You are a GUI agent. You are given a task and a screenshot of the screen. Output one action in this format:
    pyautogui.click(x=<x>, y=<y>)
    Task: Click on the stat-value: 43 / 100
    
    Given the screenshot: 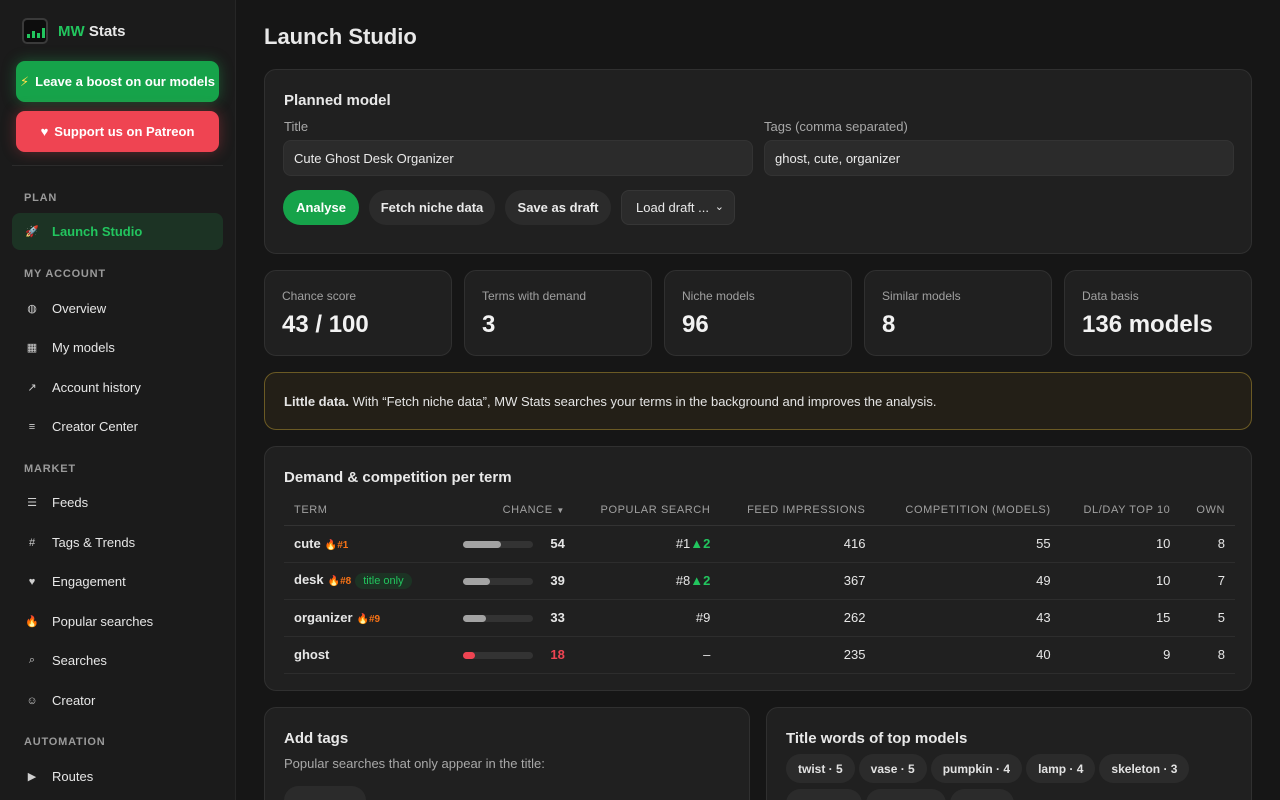 What is the action you would take?
    pyautogui.click(x=325, y=324)
    